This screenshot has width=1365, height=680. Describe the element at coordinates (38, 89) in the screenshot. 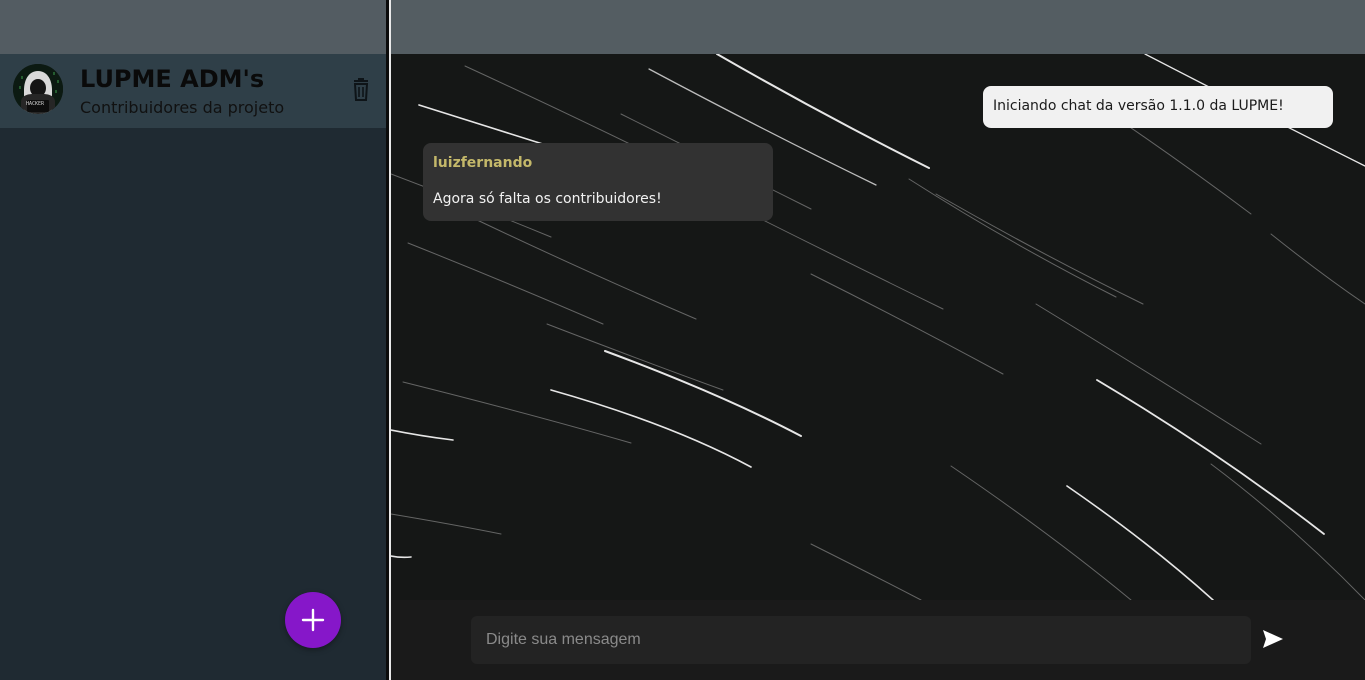

I see `avatar: HACKER` at that location.